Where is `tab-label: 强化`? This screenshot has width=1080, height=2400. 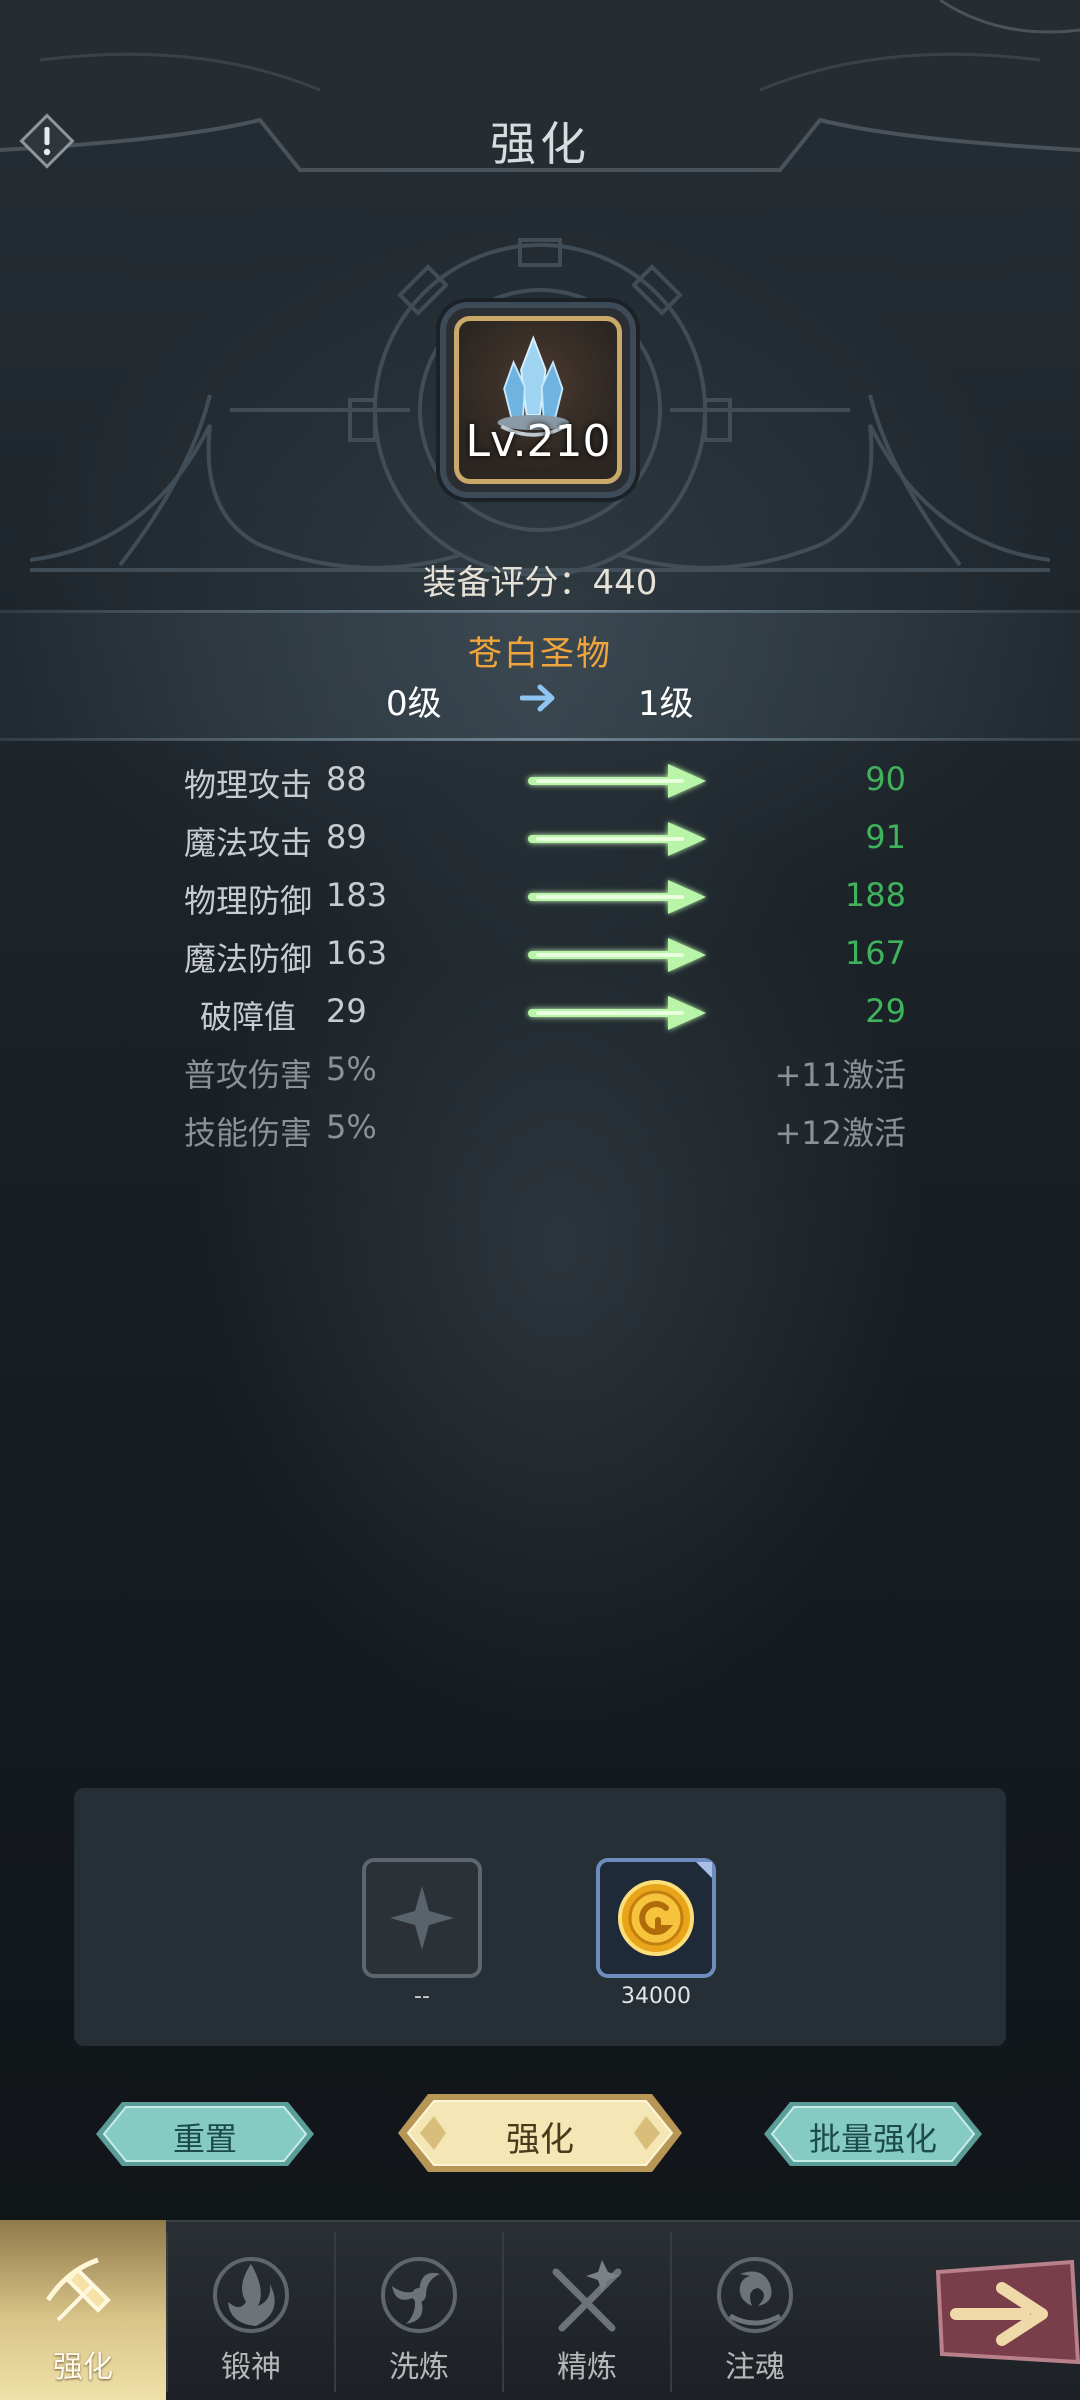
tab-label: 强化 is located at coordinates (83, 2367).